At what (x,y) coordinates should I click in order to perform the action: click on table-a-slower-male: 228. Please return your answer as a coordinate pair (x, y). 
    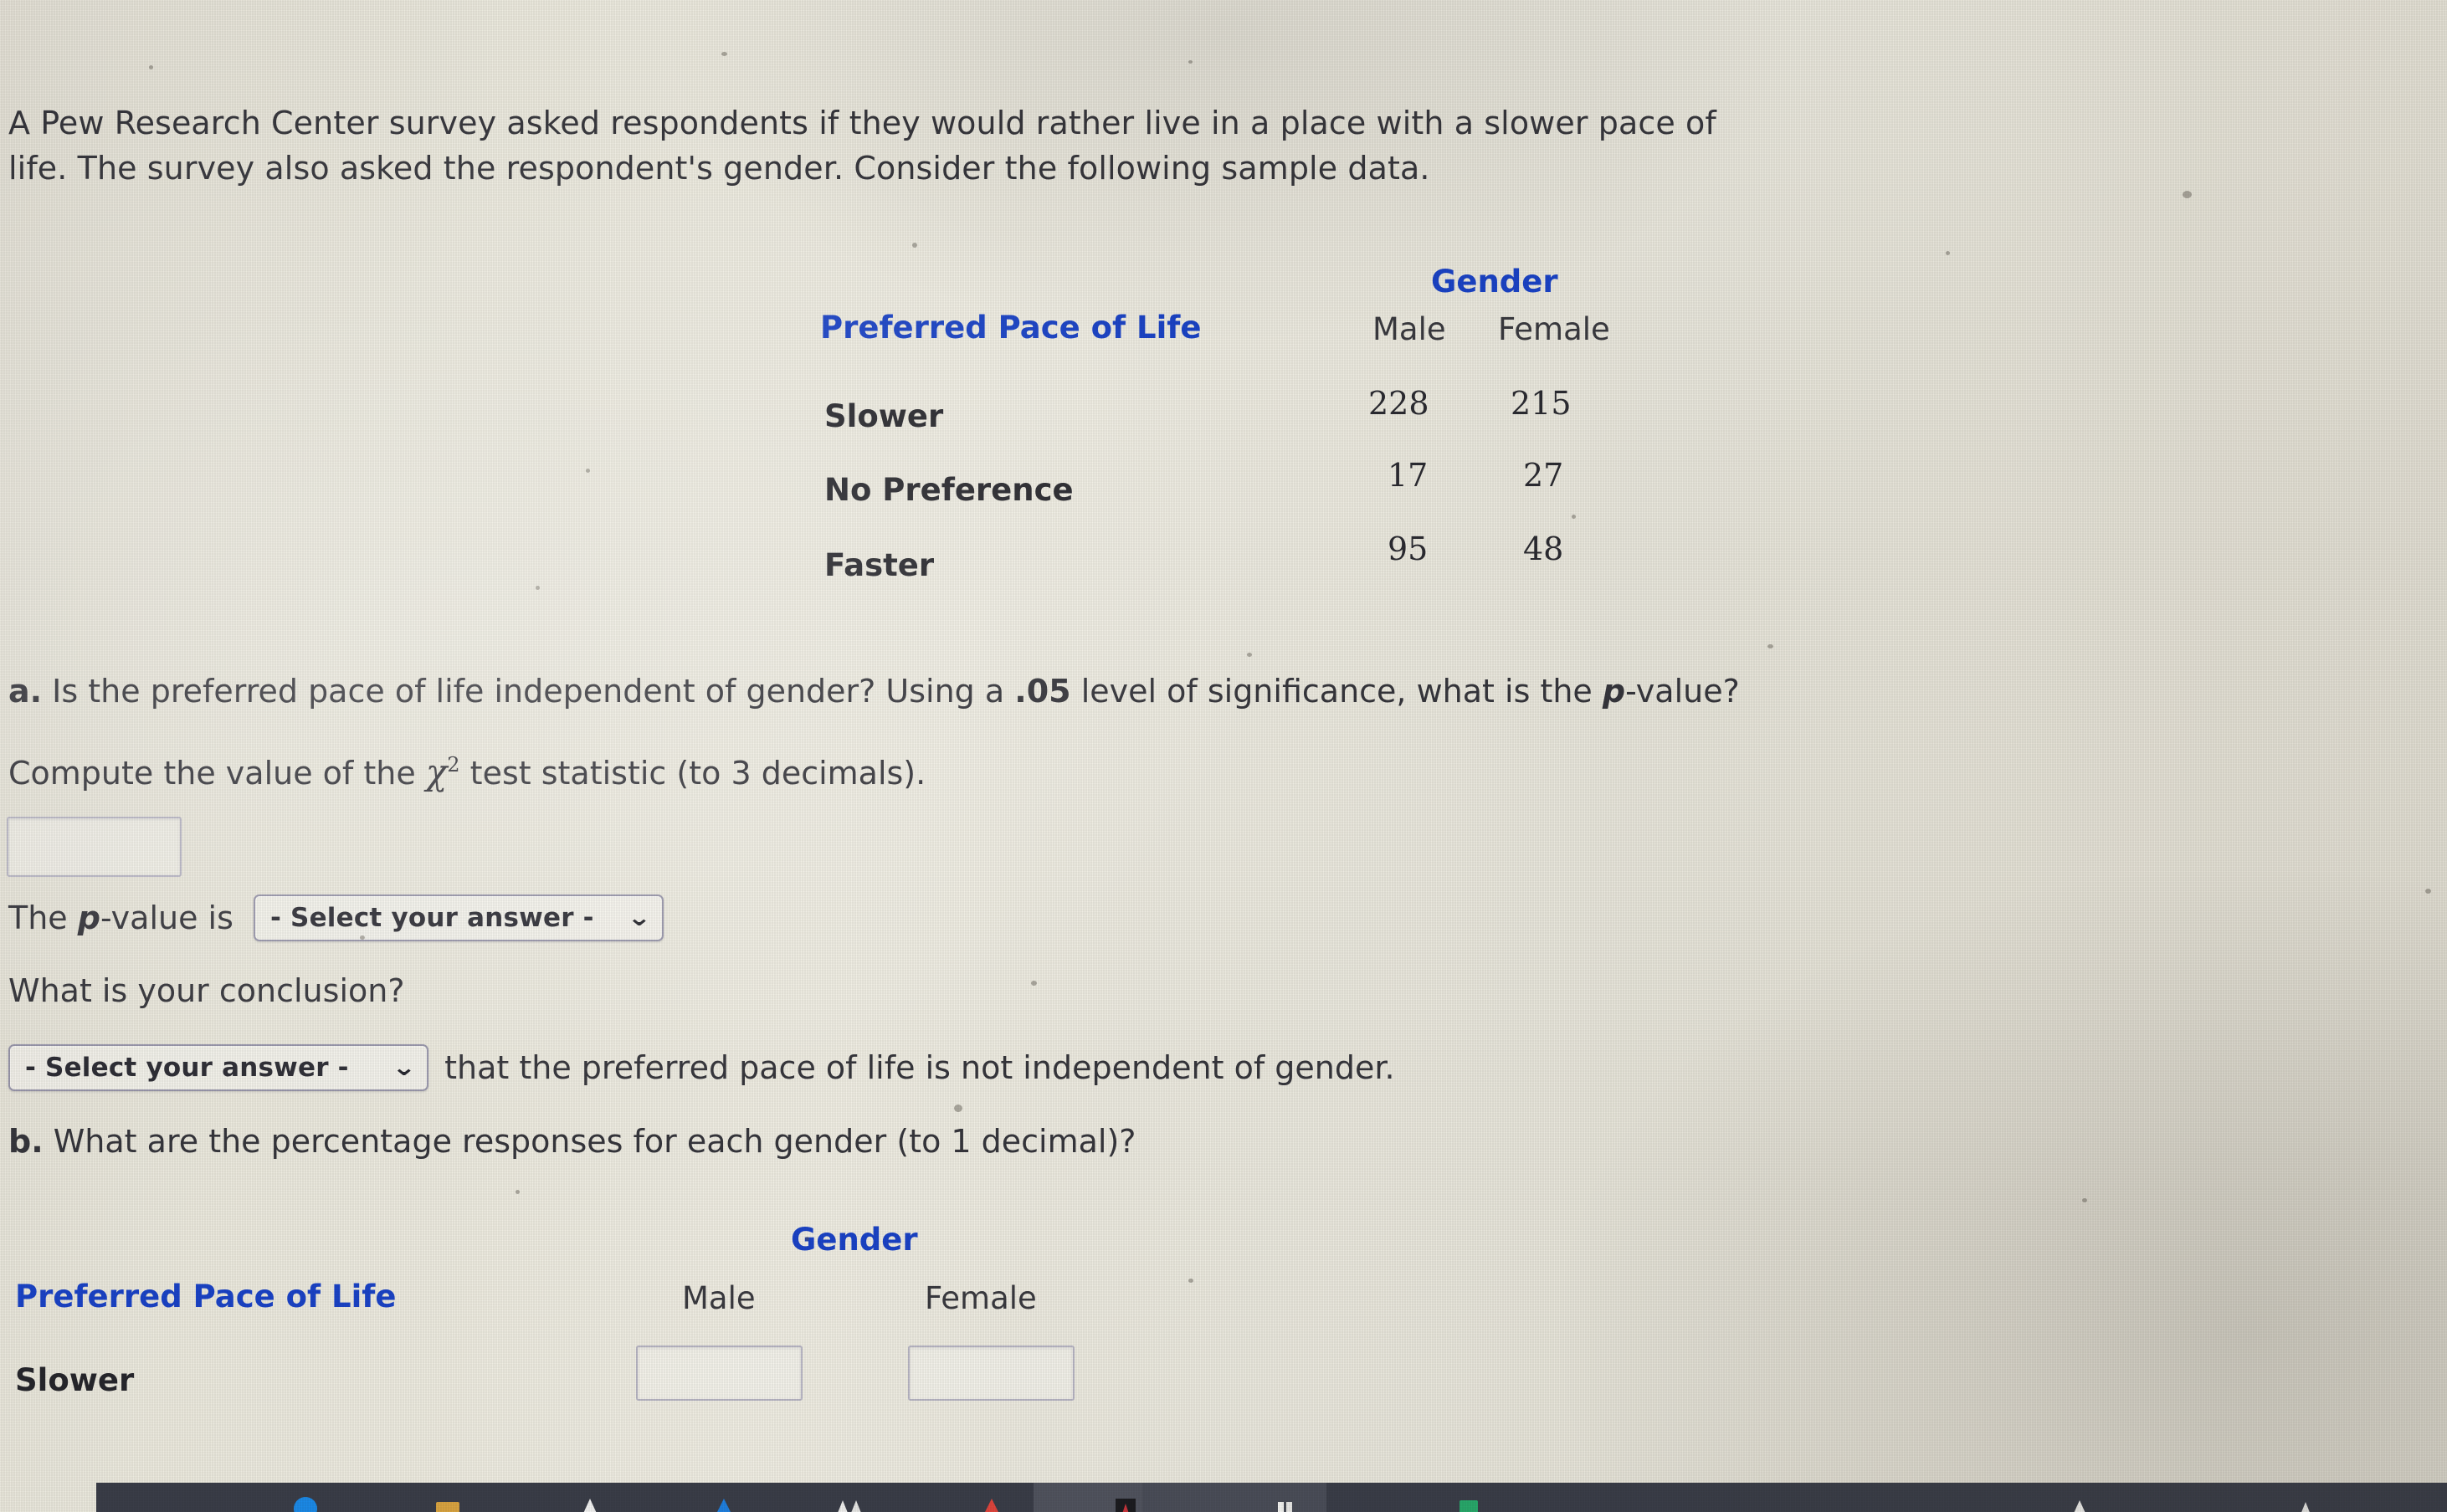
    Looking at the image, I should click on (1398, 403).